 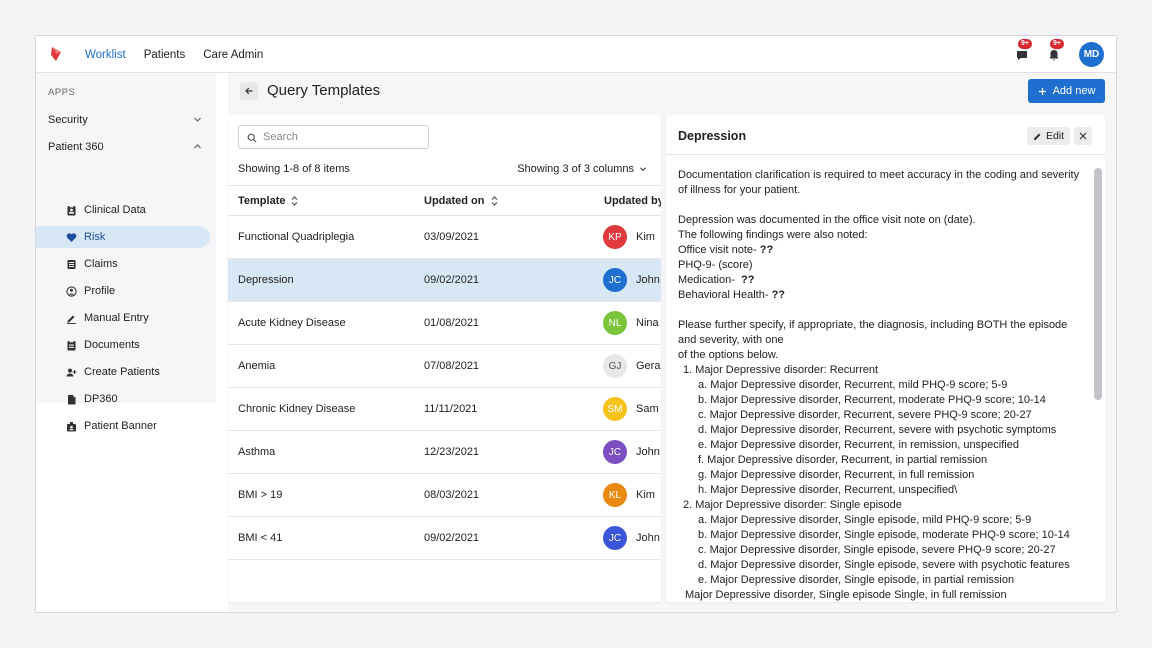 What do you see at coordinates (880, 265) in the screenshot?
I see `finding-line: PHQ-9- (score)` at bounding box center [880, 265].